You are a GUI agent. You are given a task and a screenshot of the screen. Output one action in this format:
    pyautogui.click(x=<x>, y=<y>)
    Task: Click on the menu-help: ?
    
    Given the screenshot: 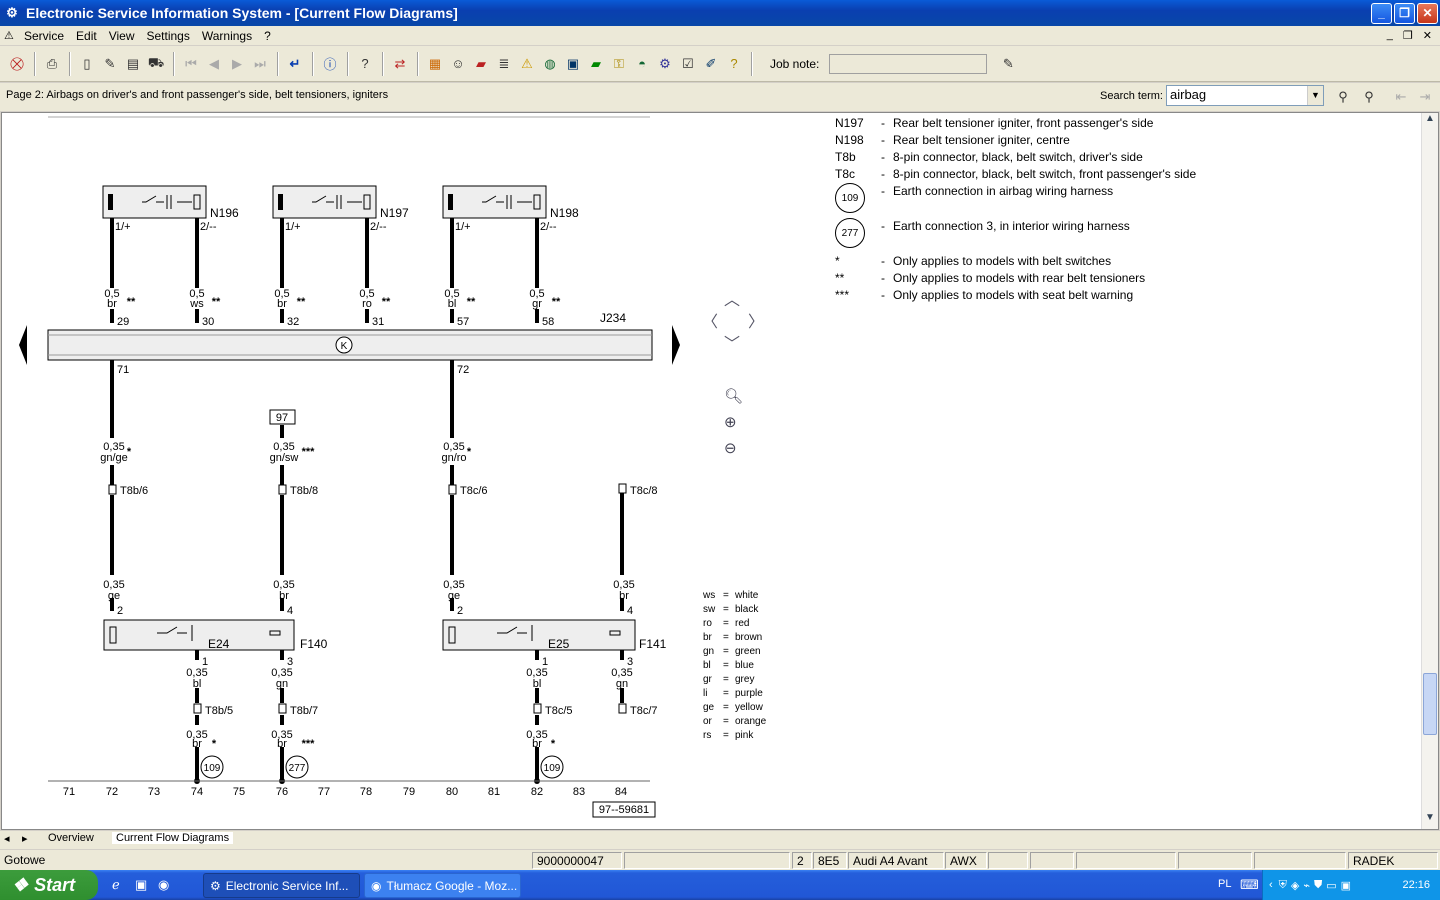 What is the action you would take?
    pyautogui.click(x=267, y=36)
    